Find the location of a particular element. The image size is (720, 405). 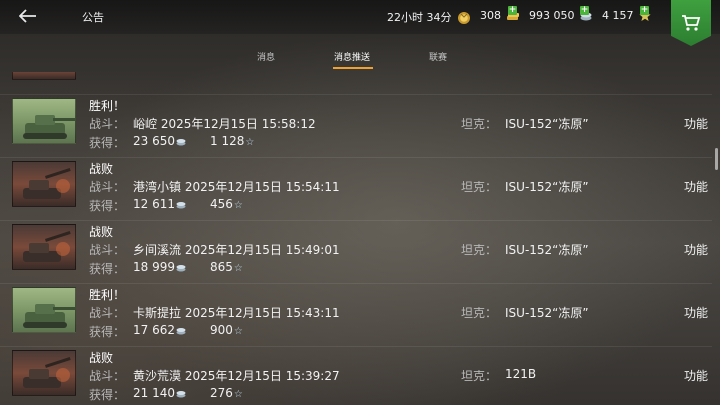

earned-xp: 900☆ is located at coordinates (226, 330).